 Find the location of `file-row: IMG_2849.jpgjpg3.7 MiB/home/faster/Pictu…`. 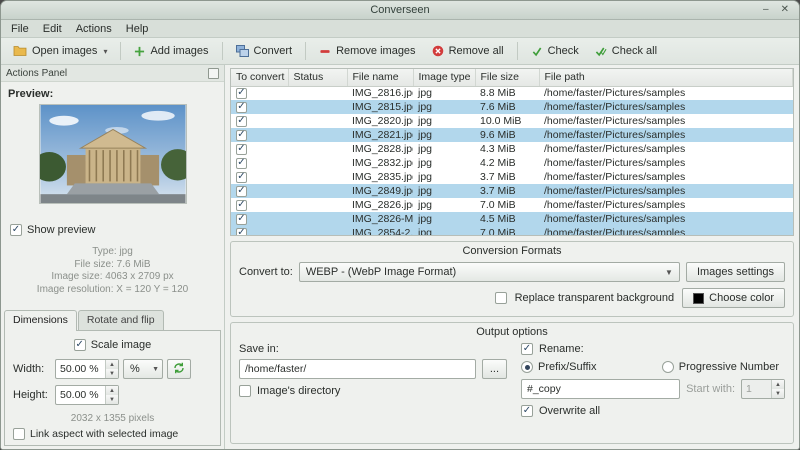

file-row: IMG_2849.jpgjpg3.7 MiB/home/faster/Pictu… is located at coordinates (512, 191).